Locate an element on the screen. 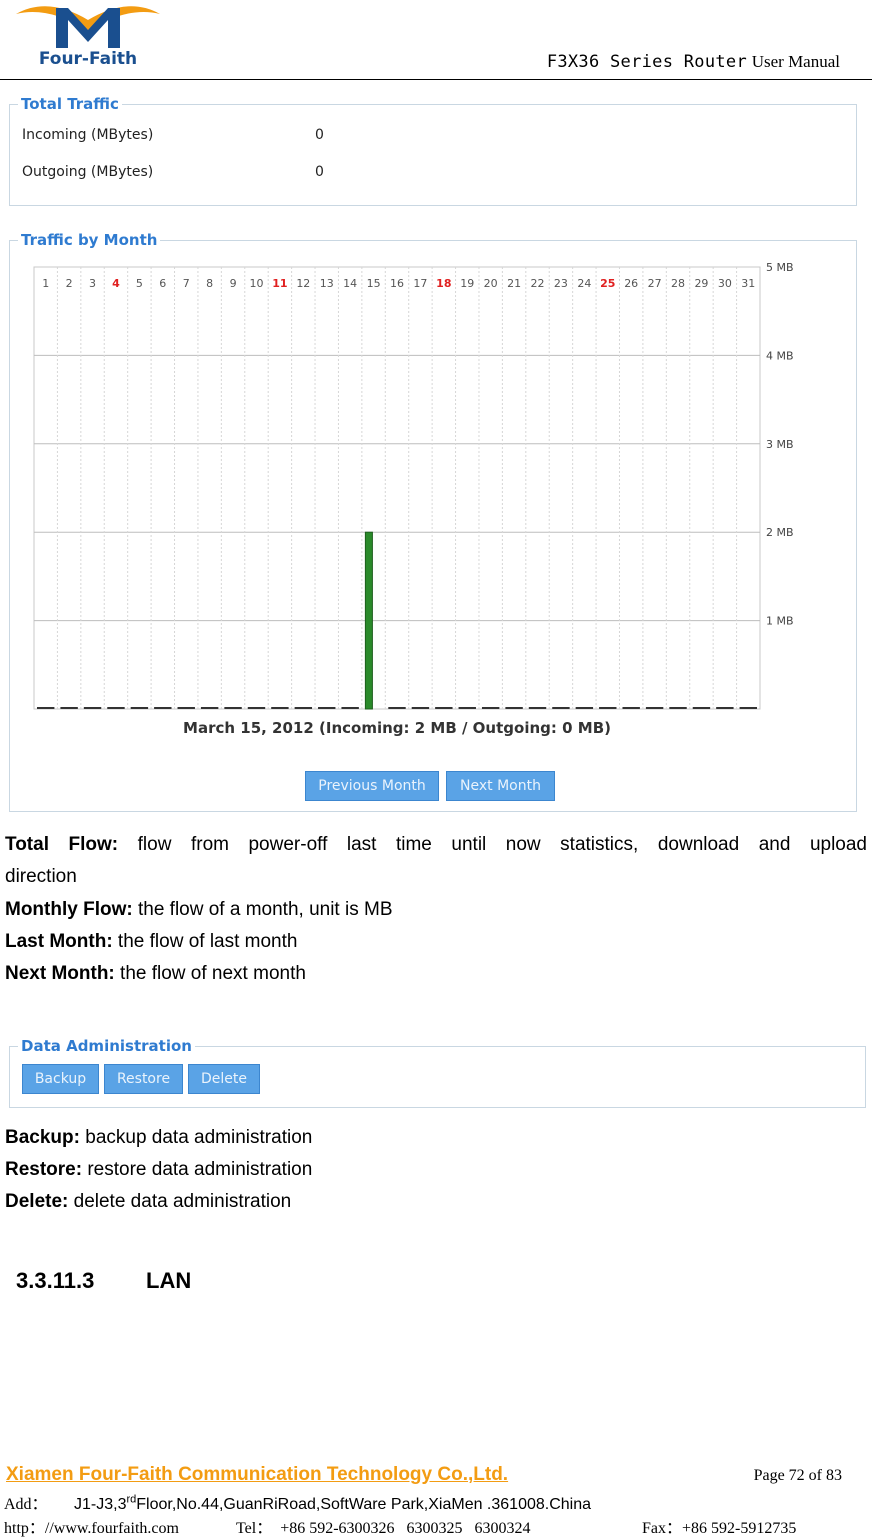 This screenshot has height=1538, width=872. backup-desc: Backup: backup data administration is located at coordinates (159, 1137).